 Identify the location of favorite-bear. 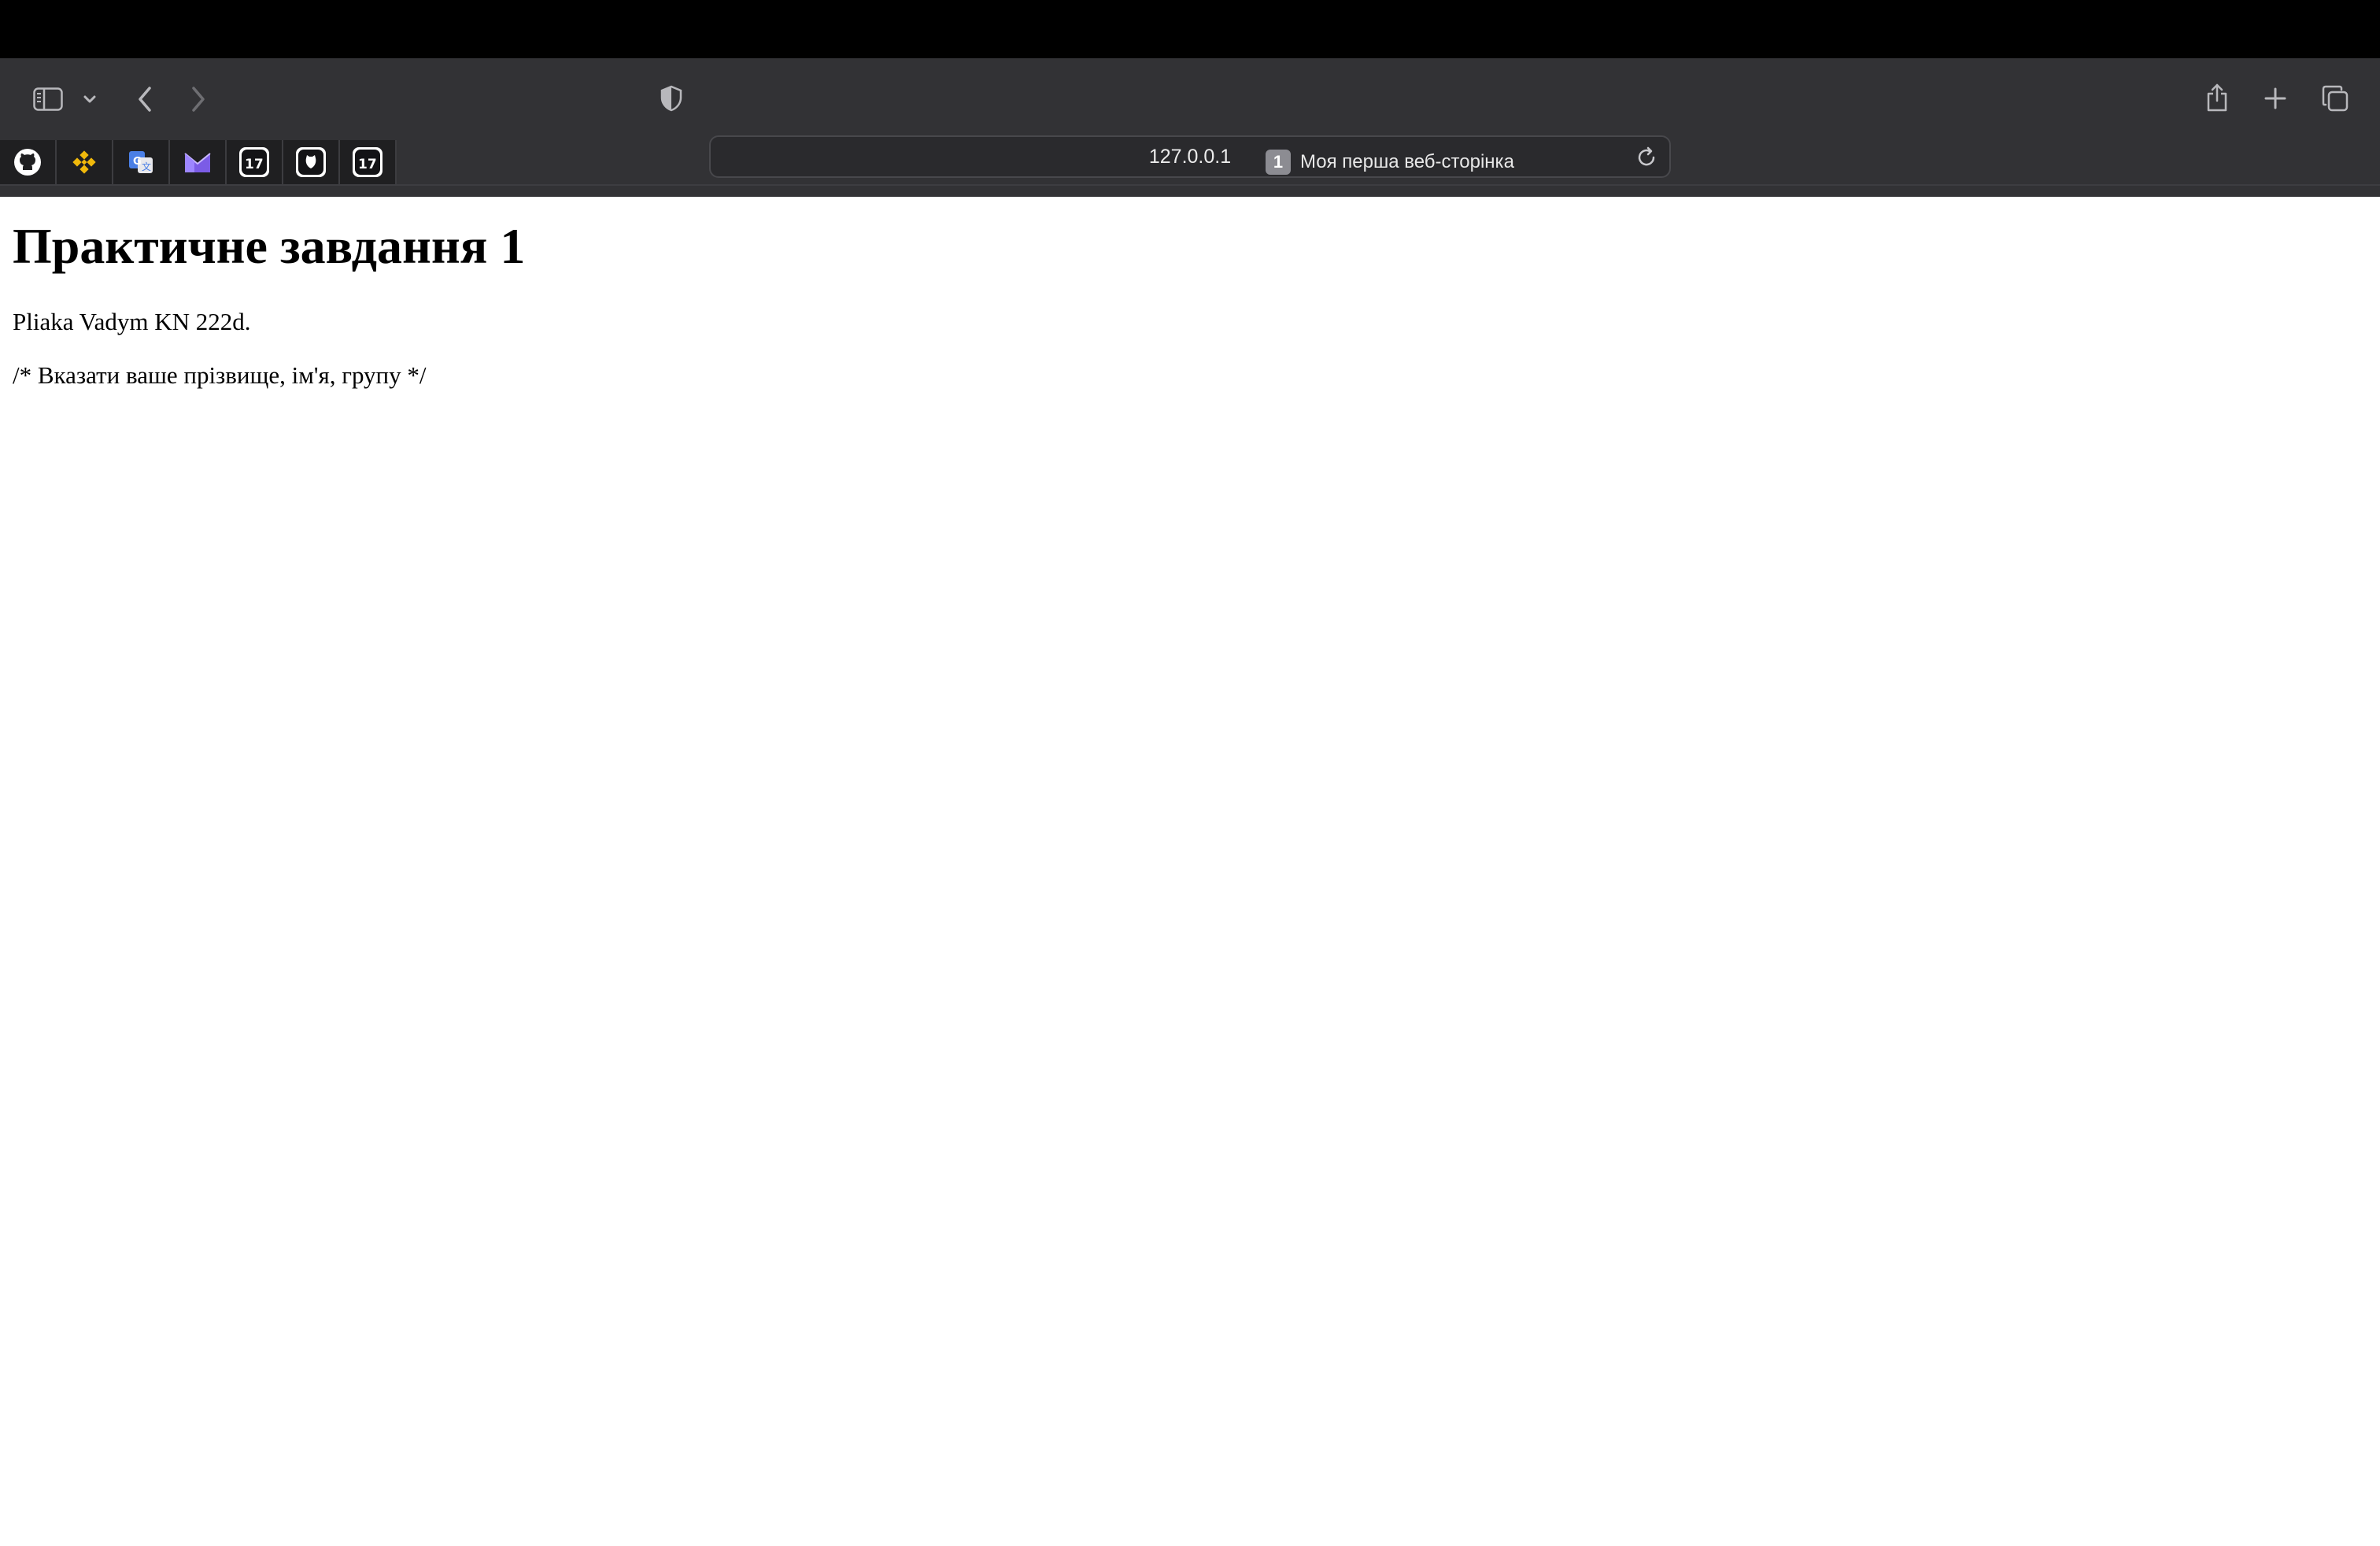
(311, 162).